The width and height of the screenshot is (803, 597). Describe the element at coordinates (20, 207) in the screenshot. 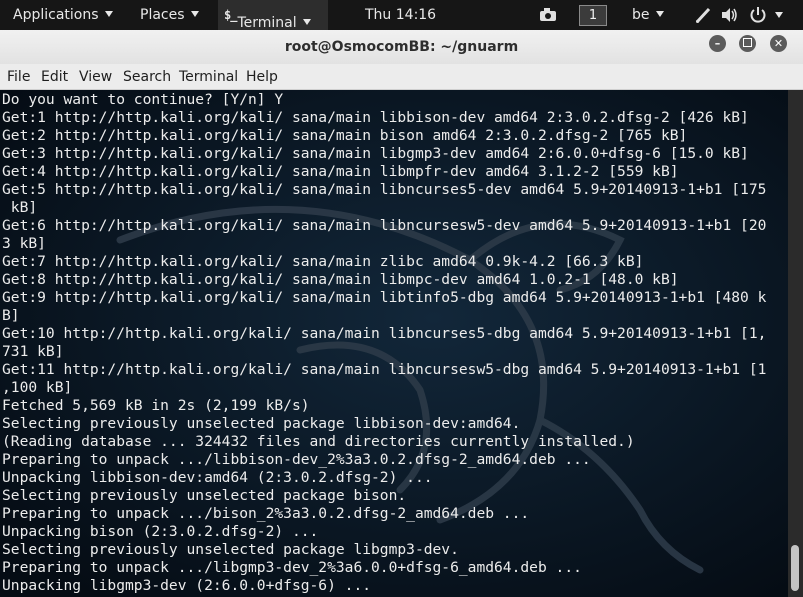

I see `terminal-line: kB]` at that location.